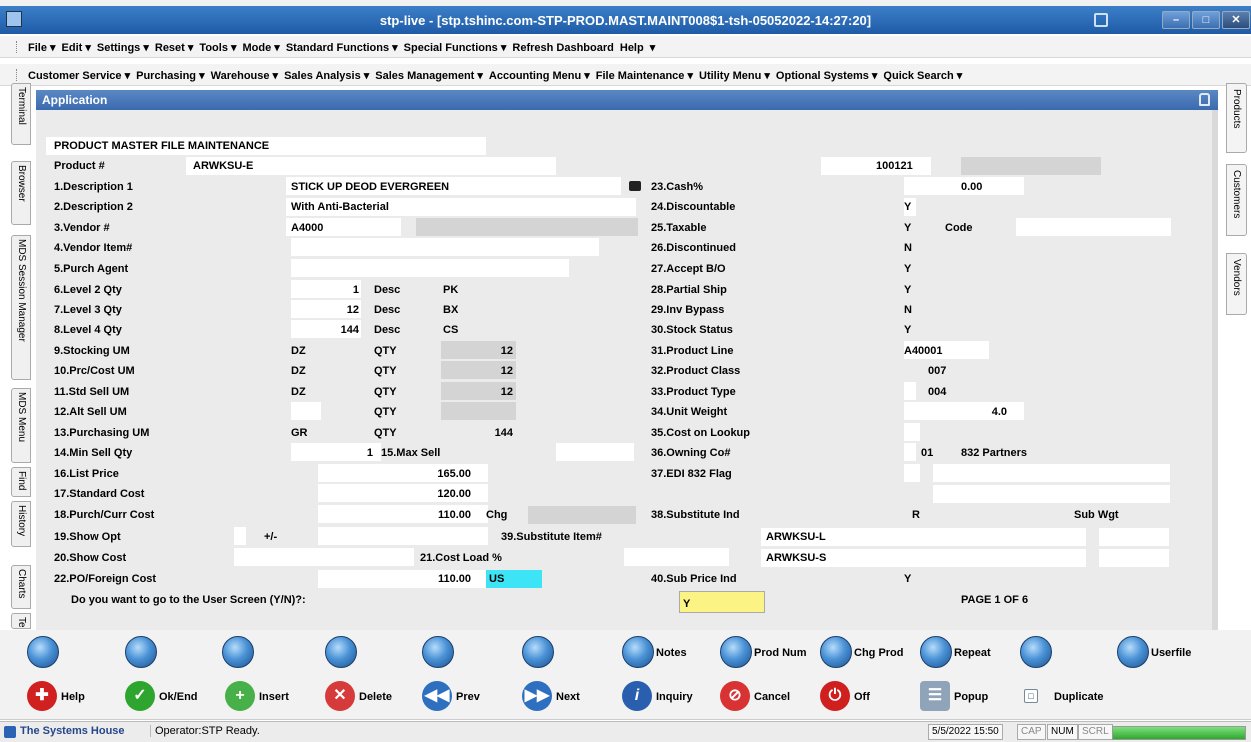  What do you see at coordinates (261, 48) in the screenshot?
I see `main-menu-item-5: Mode ▾` at bounding box center [261, 48].